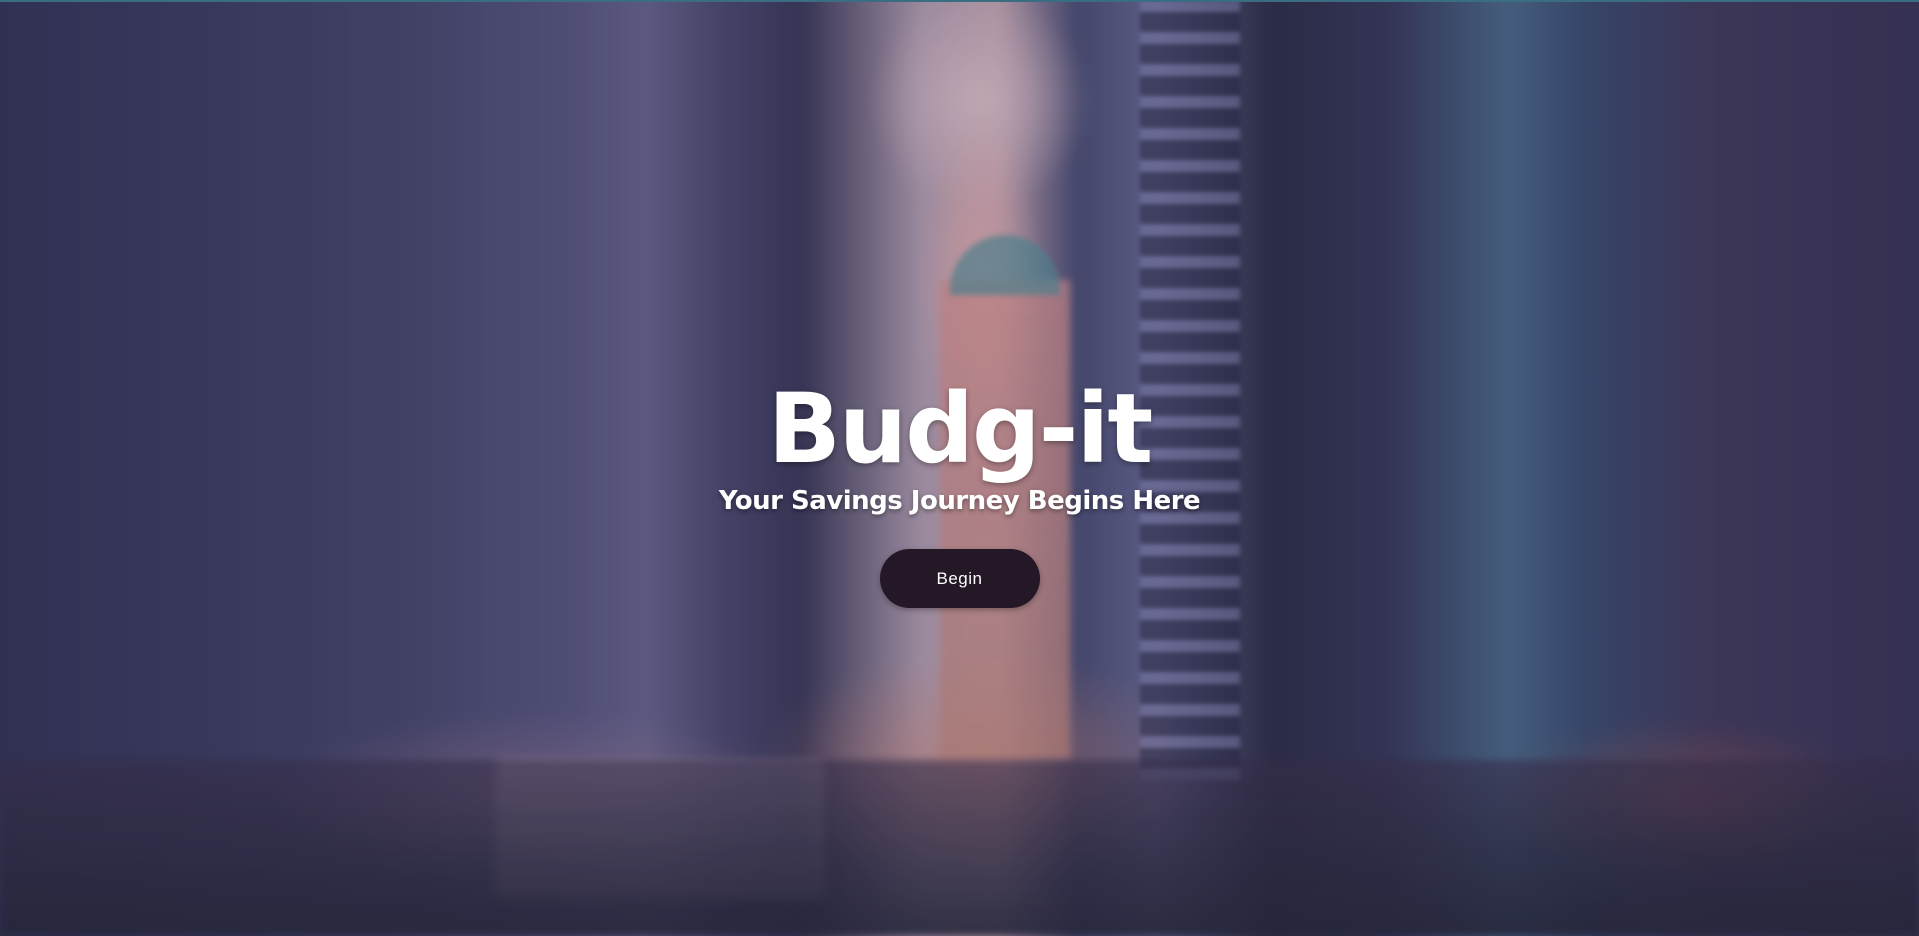  What do you see at coordinates (959, 578) in the screenshot?
I see `begin-button: Begin` at bounding box center [959, 578].